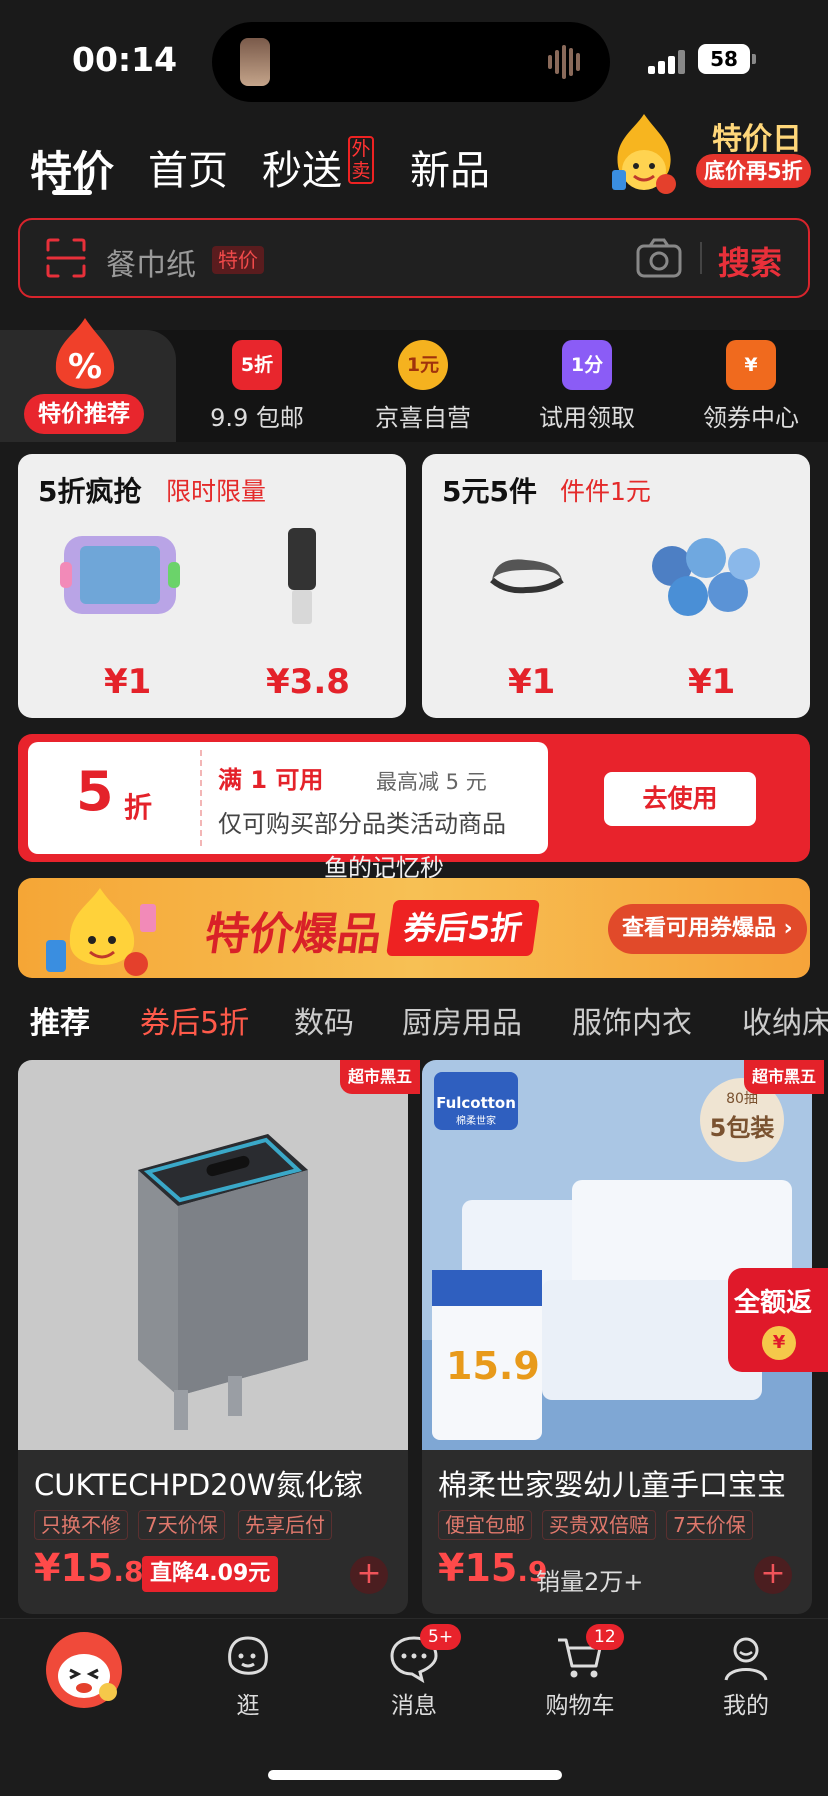 The width and height of the screenshot is (828, 1796). I want to click on brand-subname: 棉柔世家, so click(476, 1121).